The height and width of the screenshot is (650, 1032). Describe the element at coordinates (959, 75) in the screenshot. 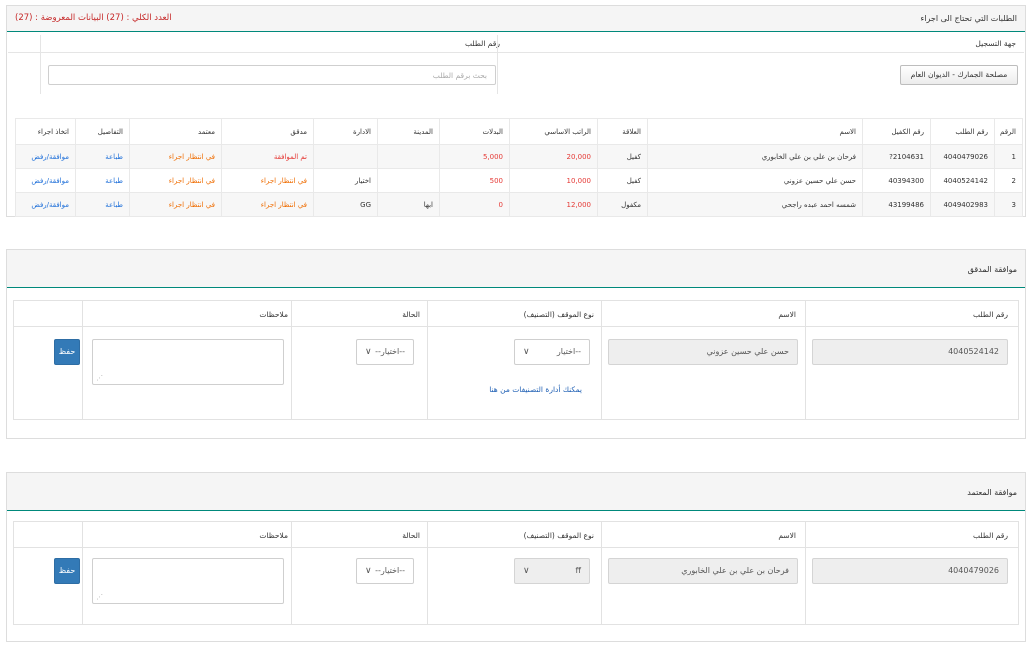

I see `entity-select-button: مصلحة الجمارك - الديوان العام` at that location.